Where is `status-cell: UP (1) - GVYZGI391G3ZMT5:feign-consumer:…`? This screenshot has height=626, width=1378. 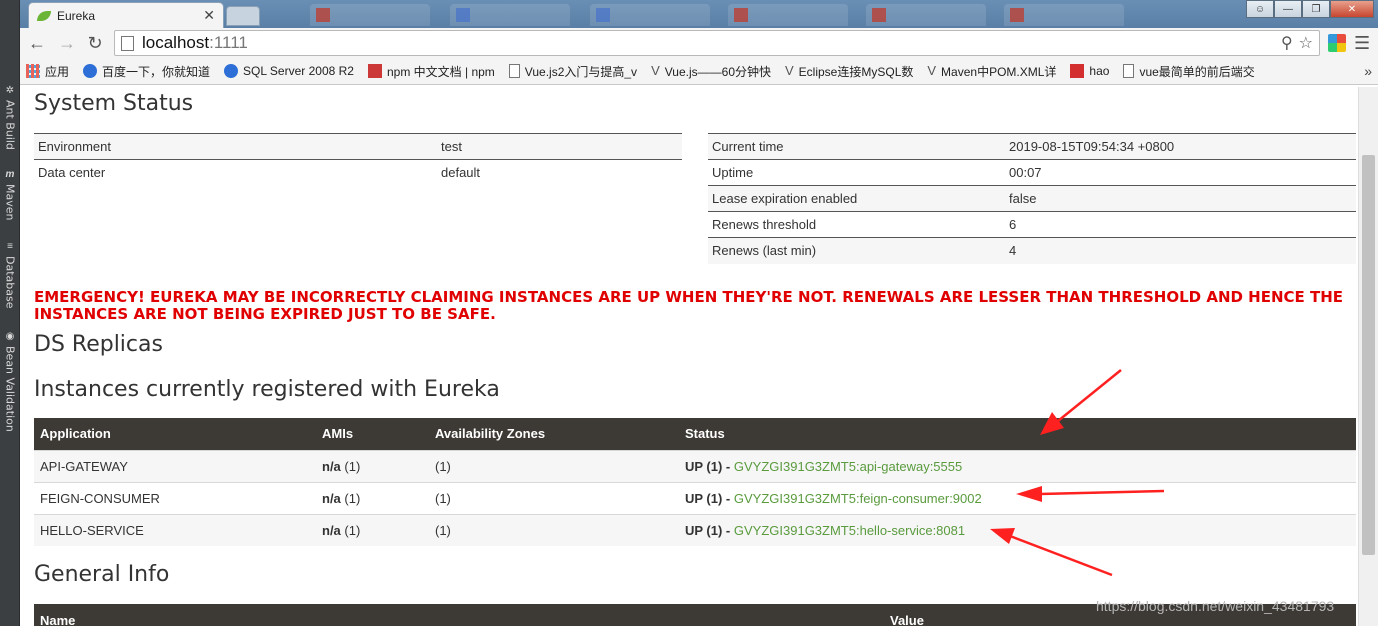 status-cell: UP (1) - GVYZGI391G3ZMT5:feign-consumer:… is located at coordinates (1017, 497).